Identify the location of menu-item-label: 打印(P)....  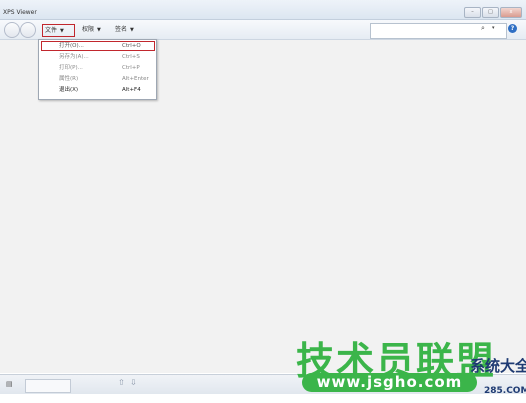
(71, 68).